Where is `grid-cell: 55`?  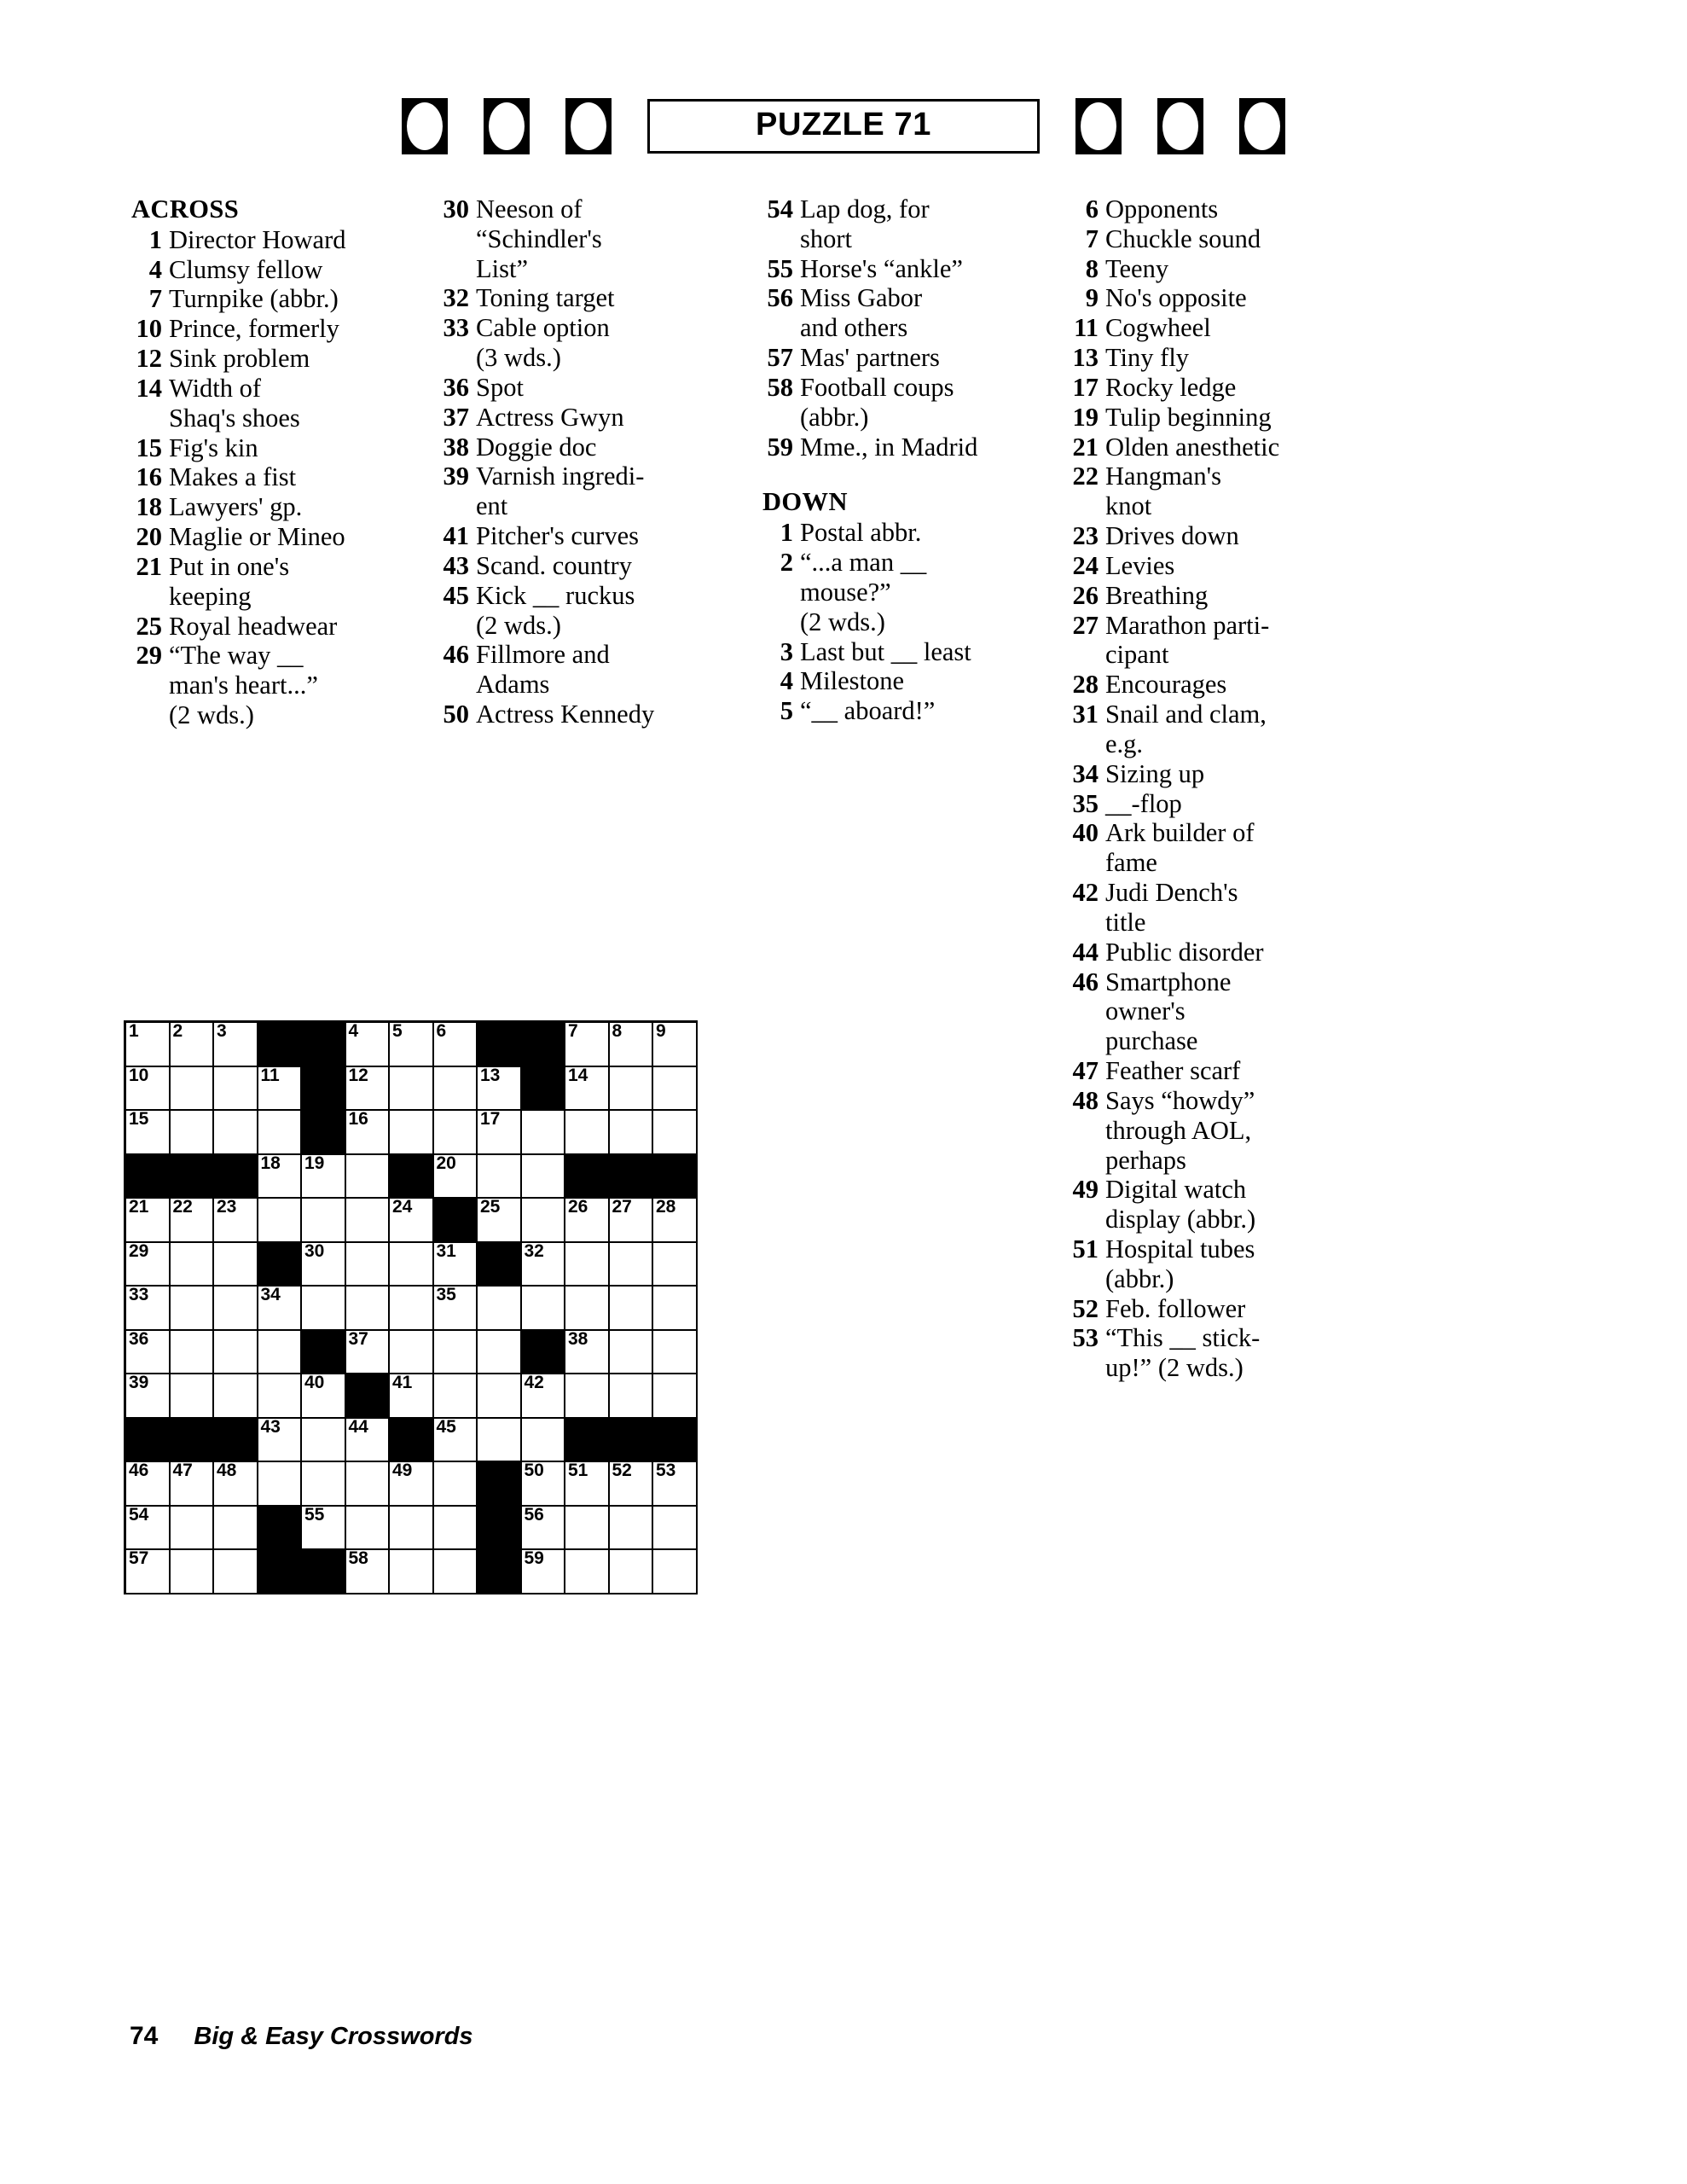 grid-cell: 55 is located at coordinates (324, 1528).